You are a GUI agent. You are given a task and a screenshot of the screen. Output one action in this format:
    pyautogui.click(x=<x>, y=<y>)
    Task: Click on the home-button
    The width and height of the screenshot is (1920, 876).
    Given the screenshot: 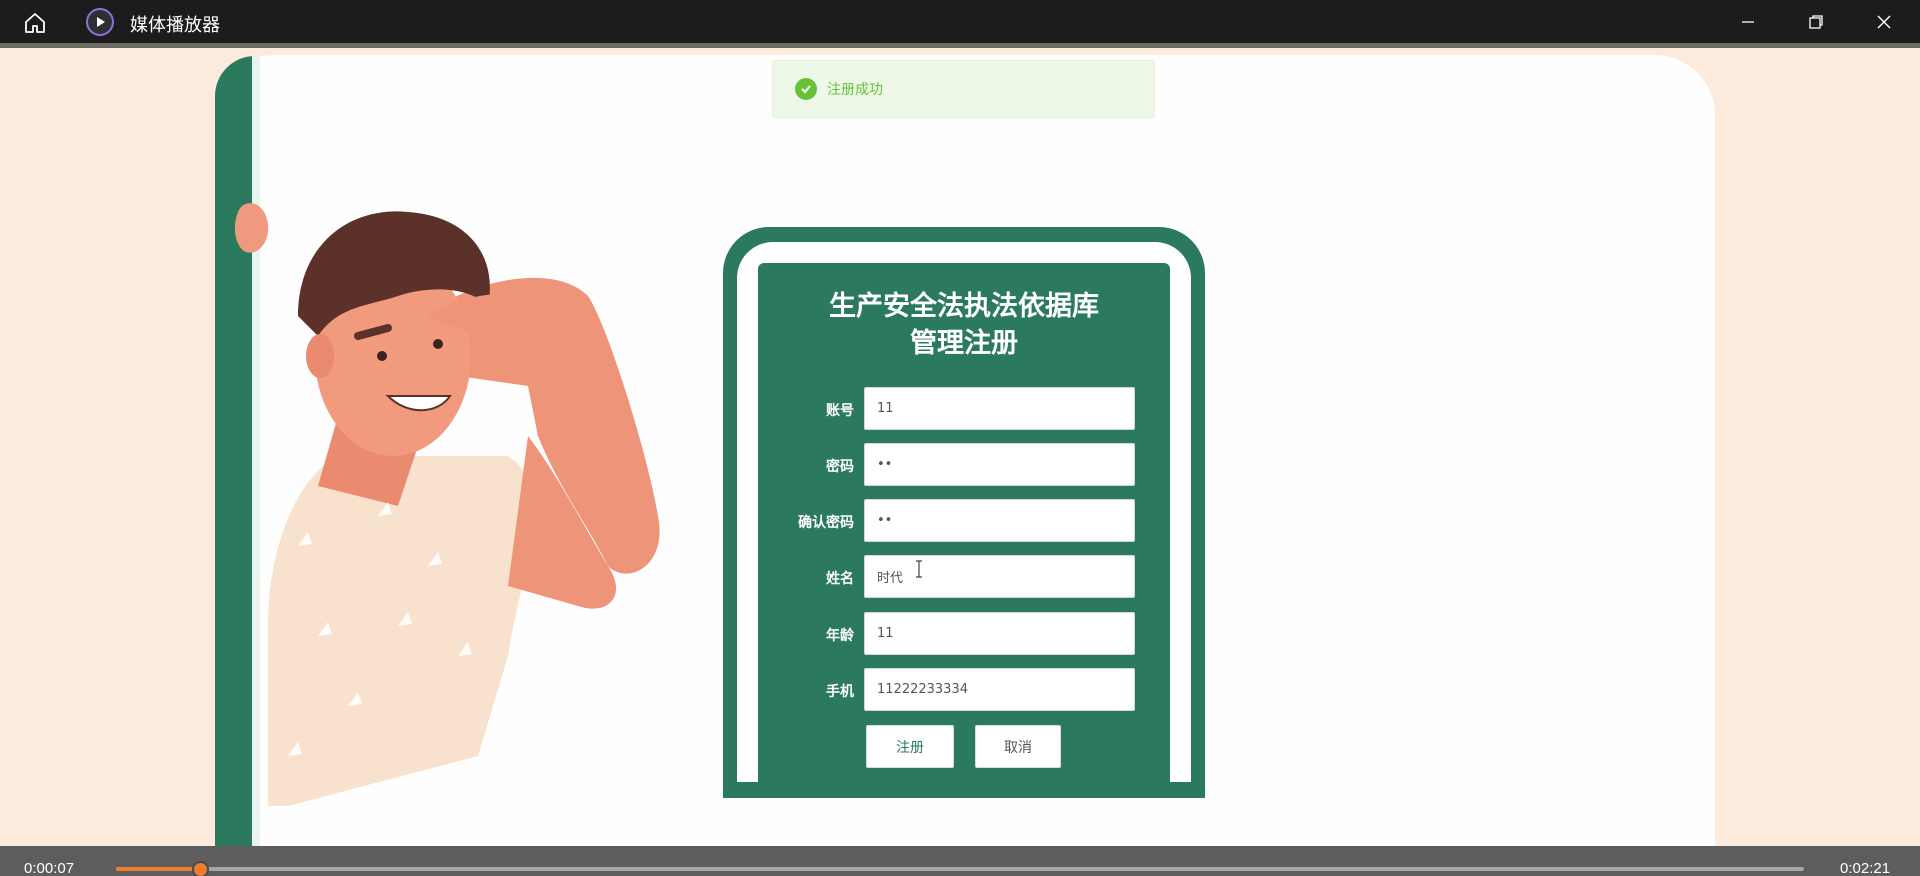 What is the action you would take?
    pyautogui.click(x=35, y=23)
    